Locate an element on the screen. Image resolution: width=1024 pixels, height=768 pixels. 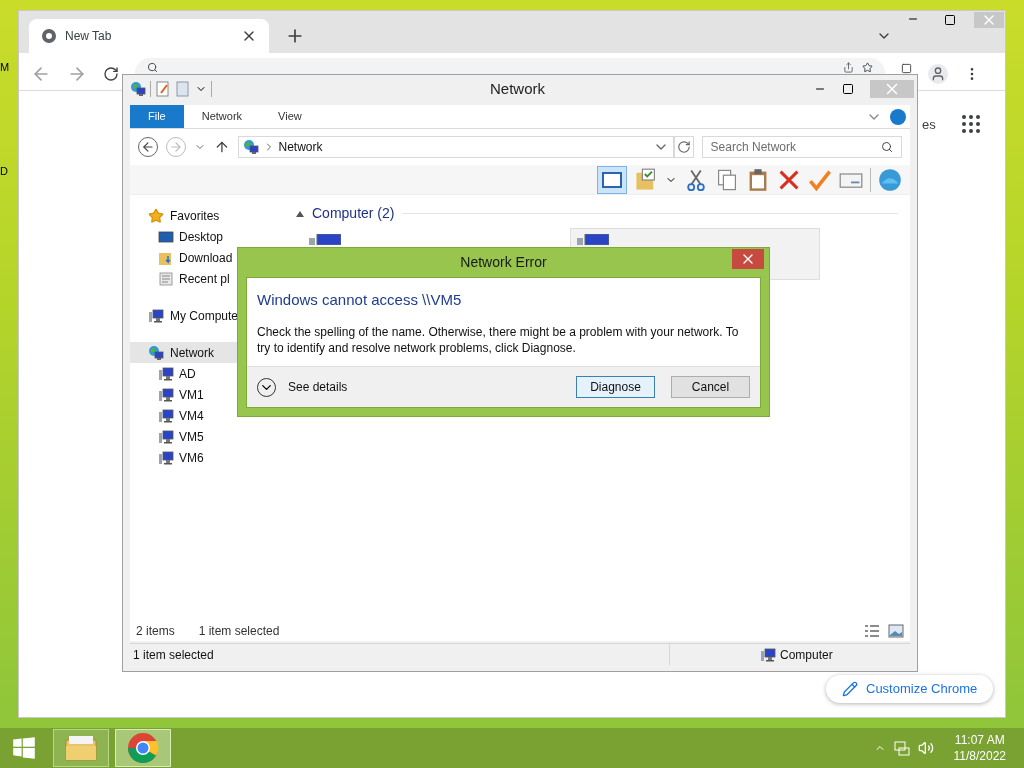
selection-count: 1 item selected is located at coordinates (239, 631).